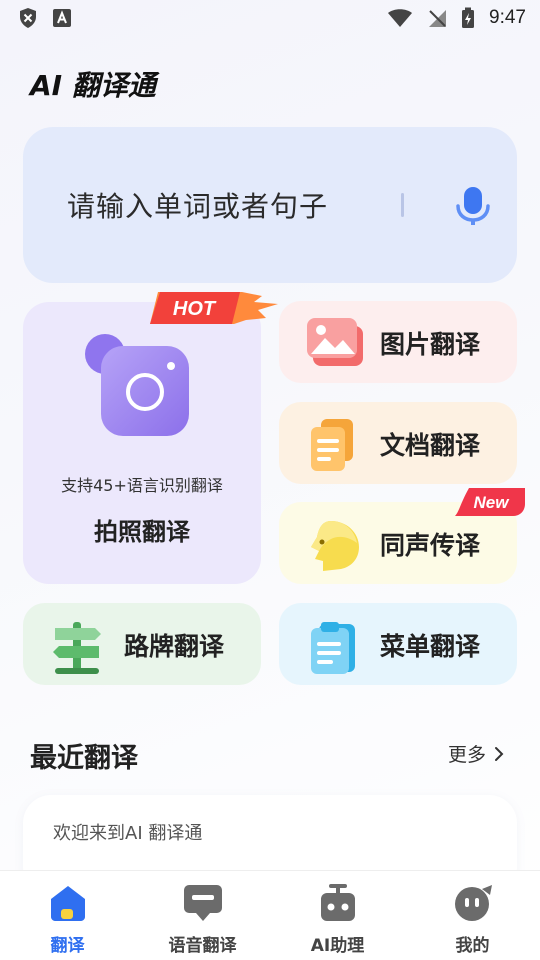  I want to click on tab-voice-translate: 语音翻译, so click(202, 915).